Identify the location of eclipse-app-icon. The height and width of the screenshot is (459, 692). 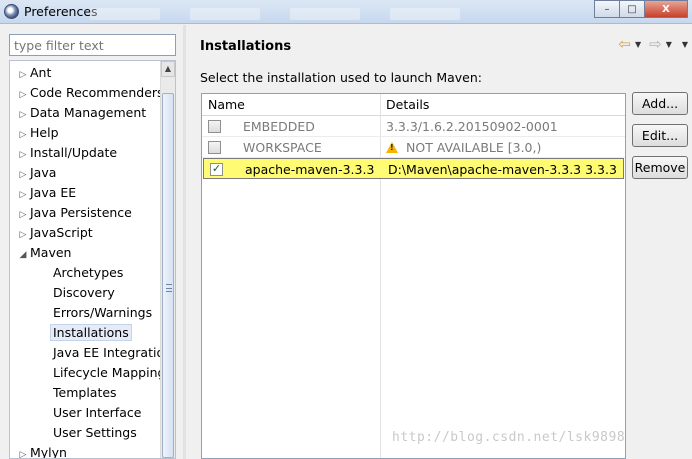
(11, 11).